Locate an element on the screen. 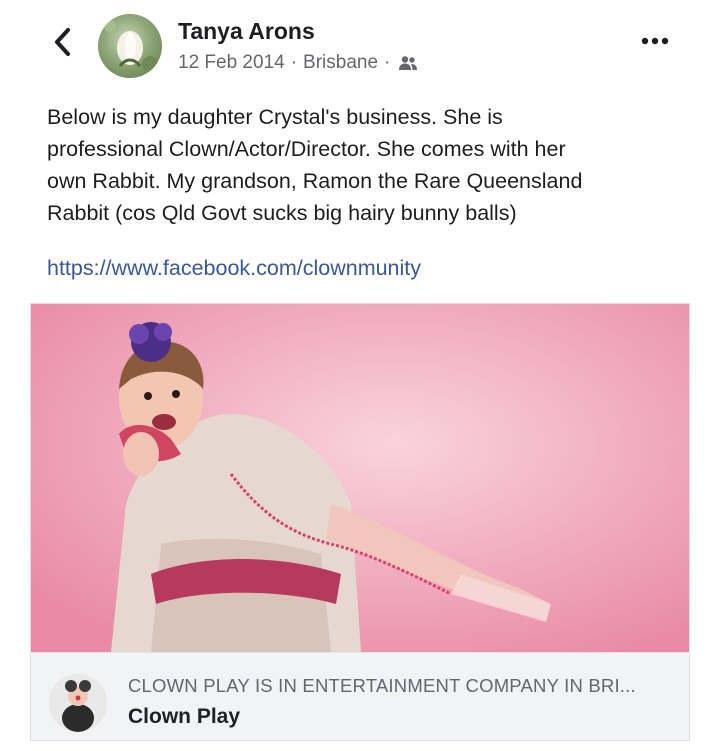  post-location: Brisbane is located at coordinates (340, 63).